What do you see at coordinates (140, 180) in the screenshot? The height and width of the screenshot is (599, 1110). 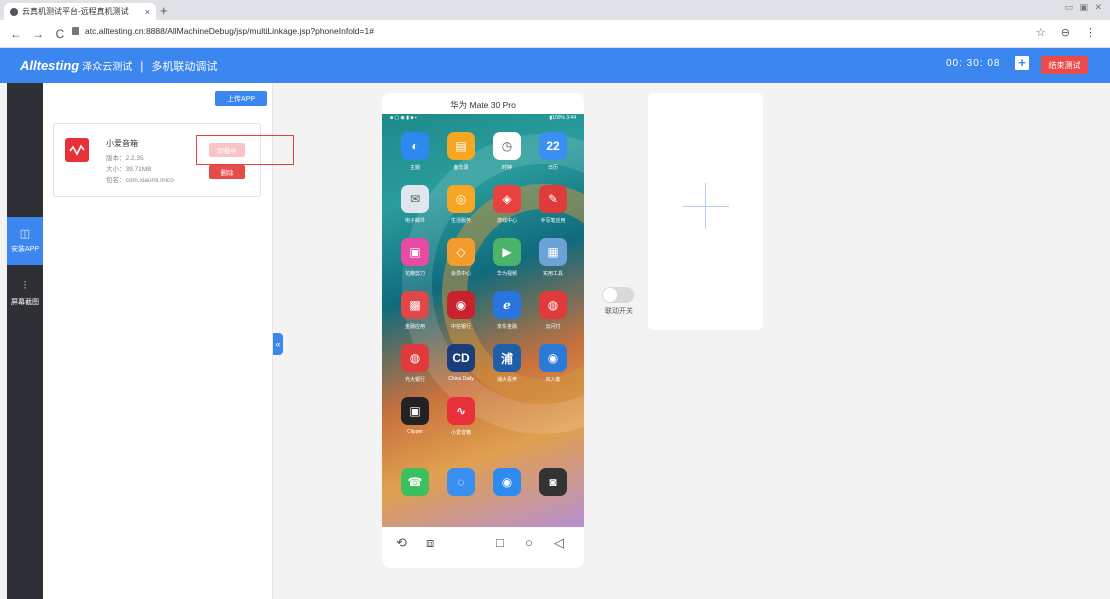 I see `app-package: 包名：com.xiaomi.mico` at bounding box center [140, 180].